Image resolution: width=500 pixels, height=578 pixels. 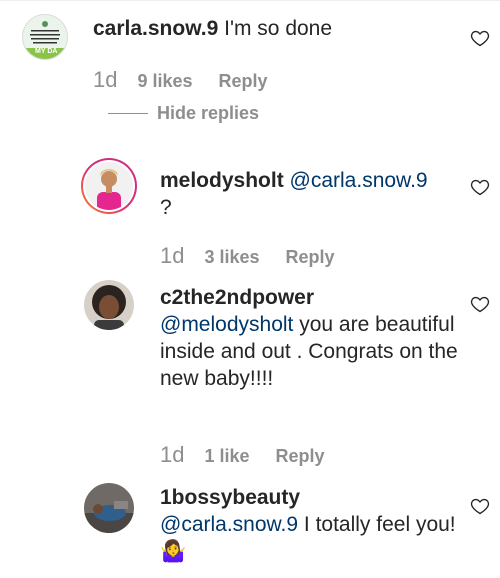 I want to click on avatar-melodysholt, so click(x=109, y=186).